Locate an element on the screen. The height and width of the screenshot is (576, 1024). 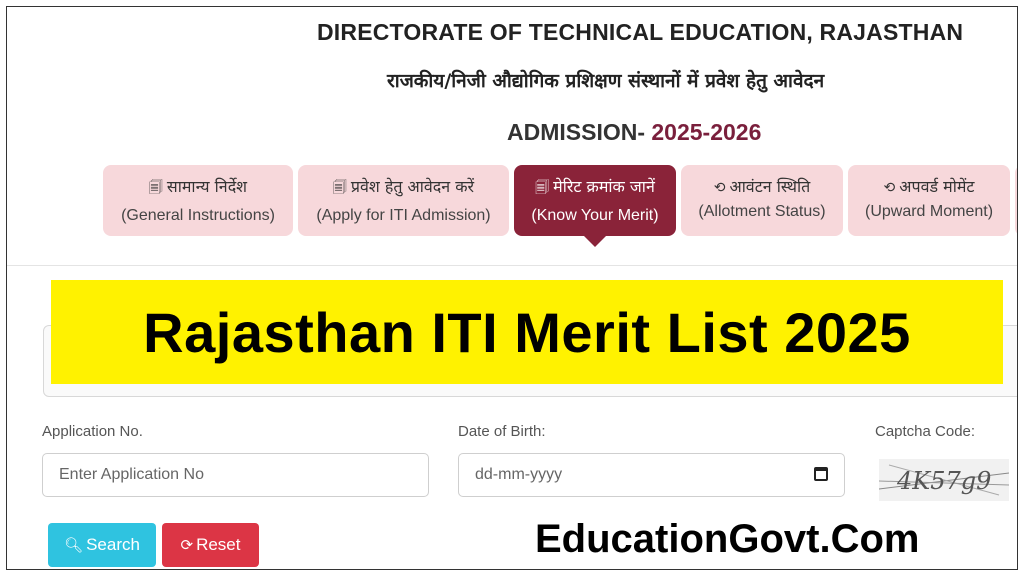
tab-know-your-merit: 🗐 मेरिट क्रमांक जानें (Know Your Merit) is located at coordinates (595, 200).